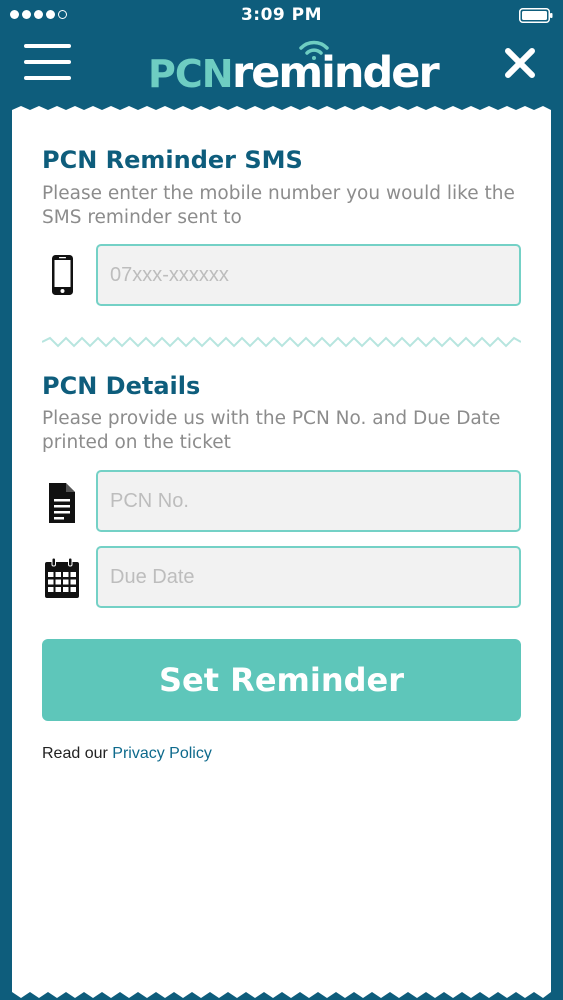 This screenshot has width=563, height=1000. Describe the element at coordinates (308, 577) in the screenshot. I see `due-date-input` at that location.